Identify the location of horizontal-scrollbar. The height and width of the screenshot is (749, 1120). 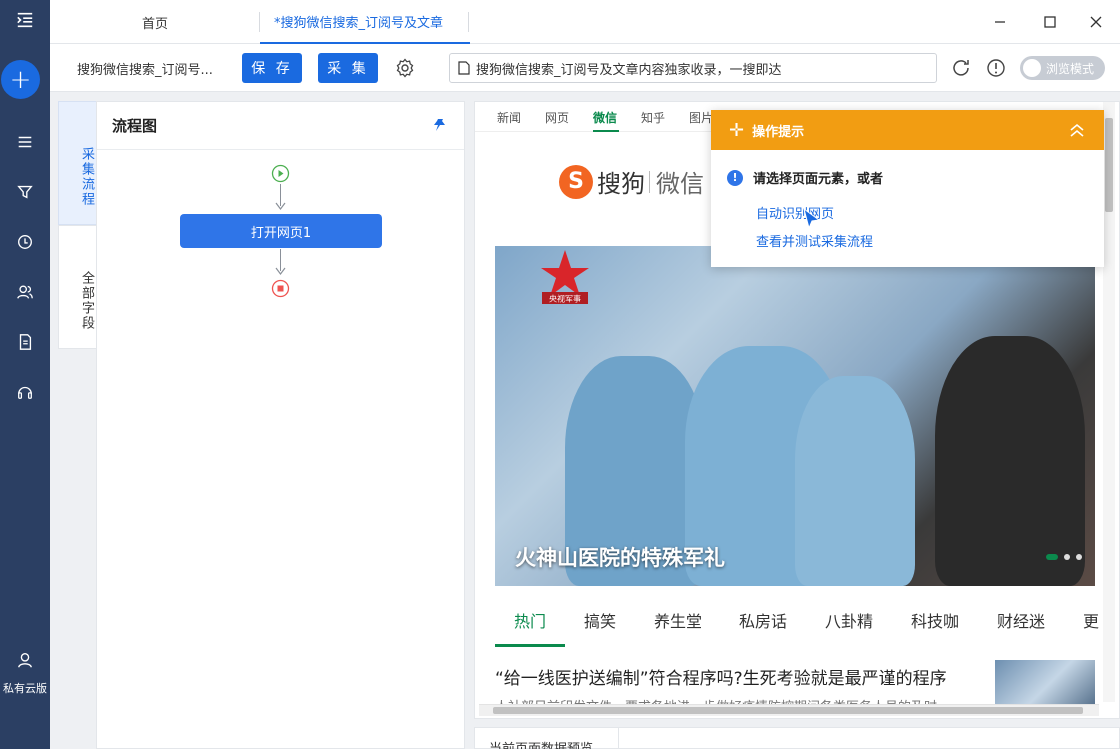
(789, 710).